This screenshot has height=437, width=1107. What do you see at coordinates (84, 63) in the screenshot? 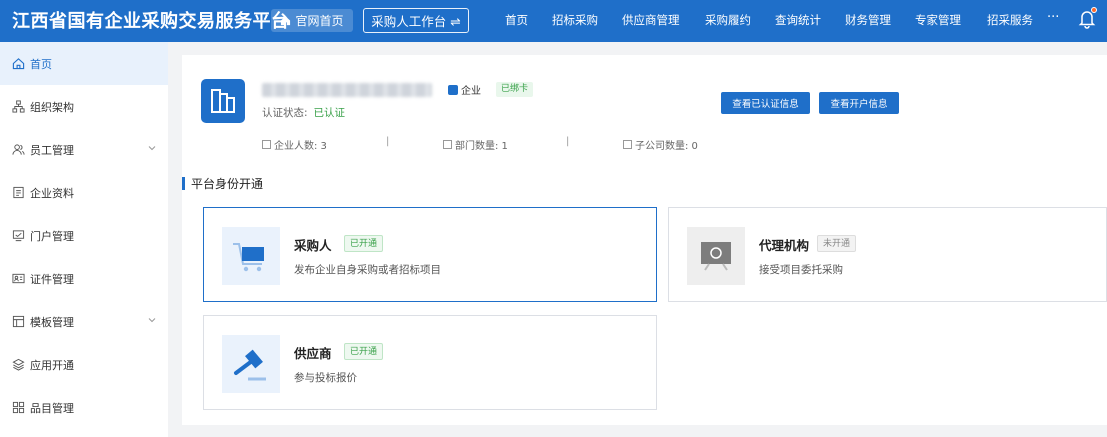
I see `sidebar-item-home: 首页` at bounding box center [84, 63].